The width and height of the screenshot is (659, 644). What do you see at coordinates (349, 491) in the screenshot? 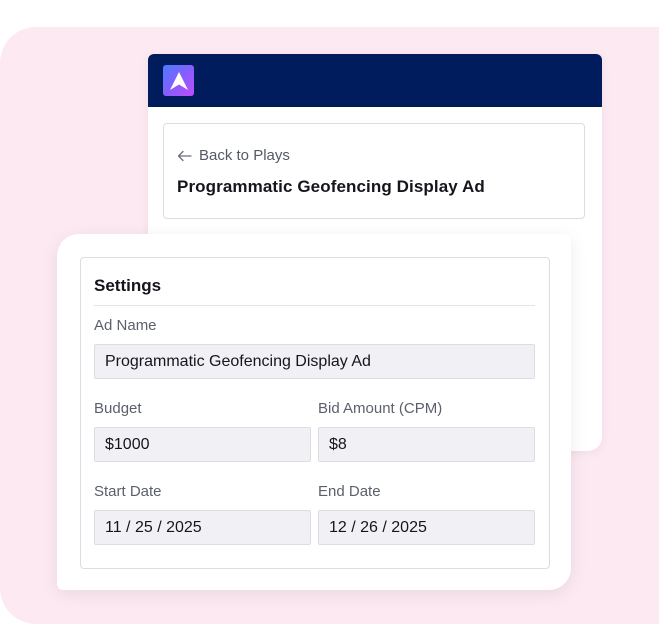
I see `end-date-label: End Date` at bounding box center [349, 491].